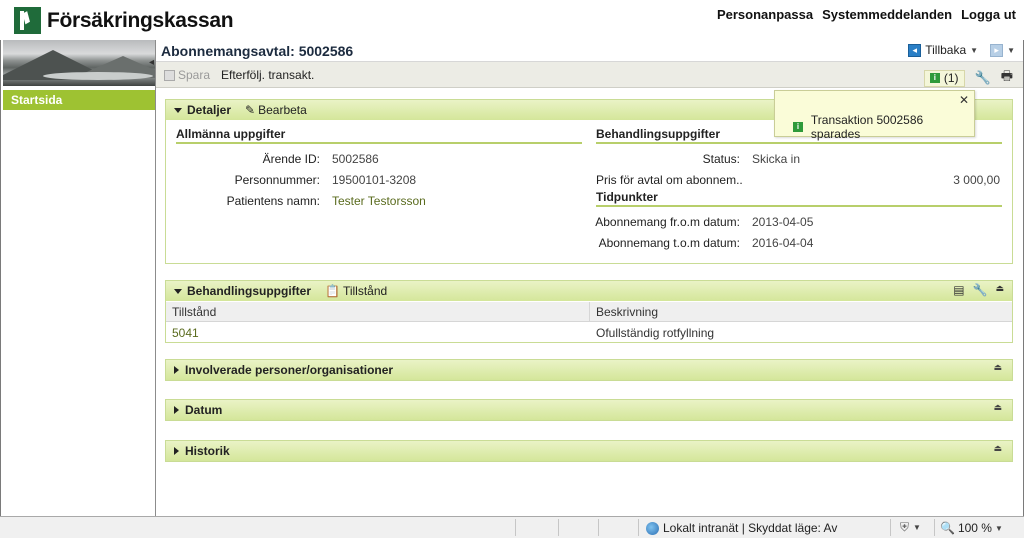 This screenshot has width=1024, height=538. What do you see at coordinates (776, 159) in the screenshot?
I see `value-status: Skicka in` at bounding box center [776, 159].